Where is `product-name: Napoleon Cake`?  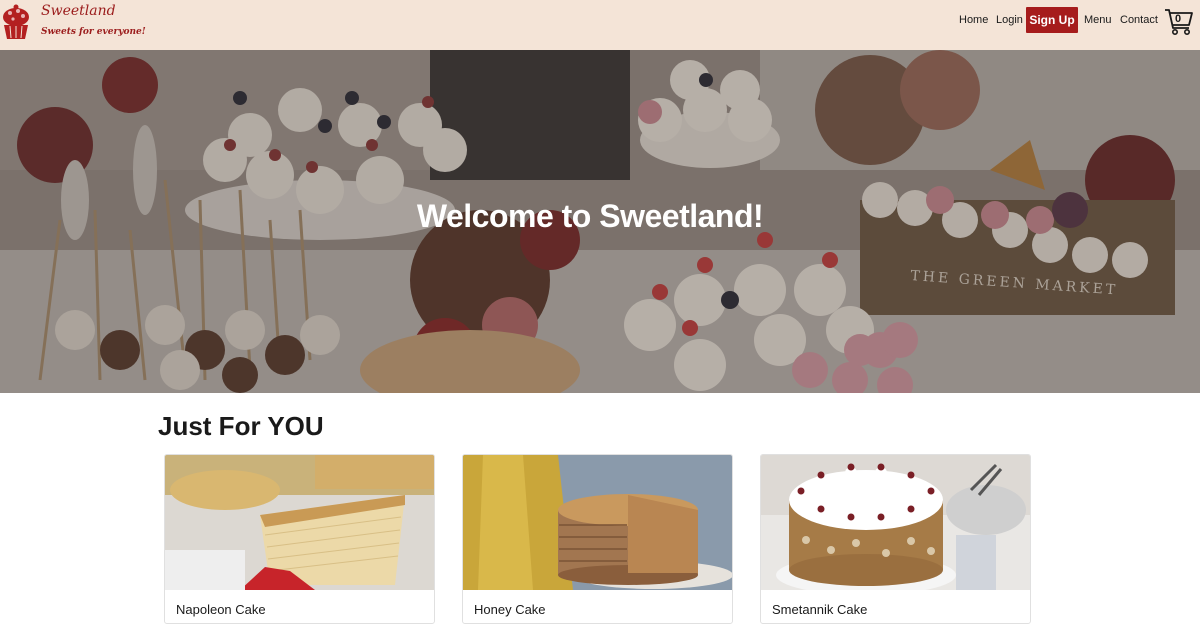 product-name: Napoleon Cake is located at coordinates (221, 609).